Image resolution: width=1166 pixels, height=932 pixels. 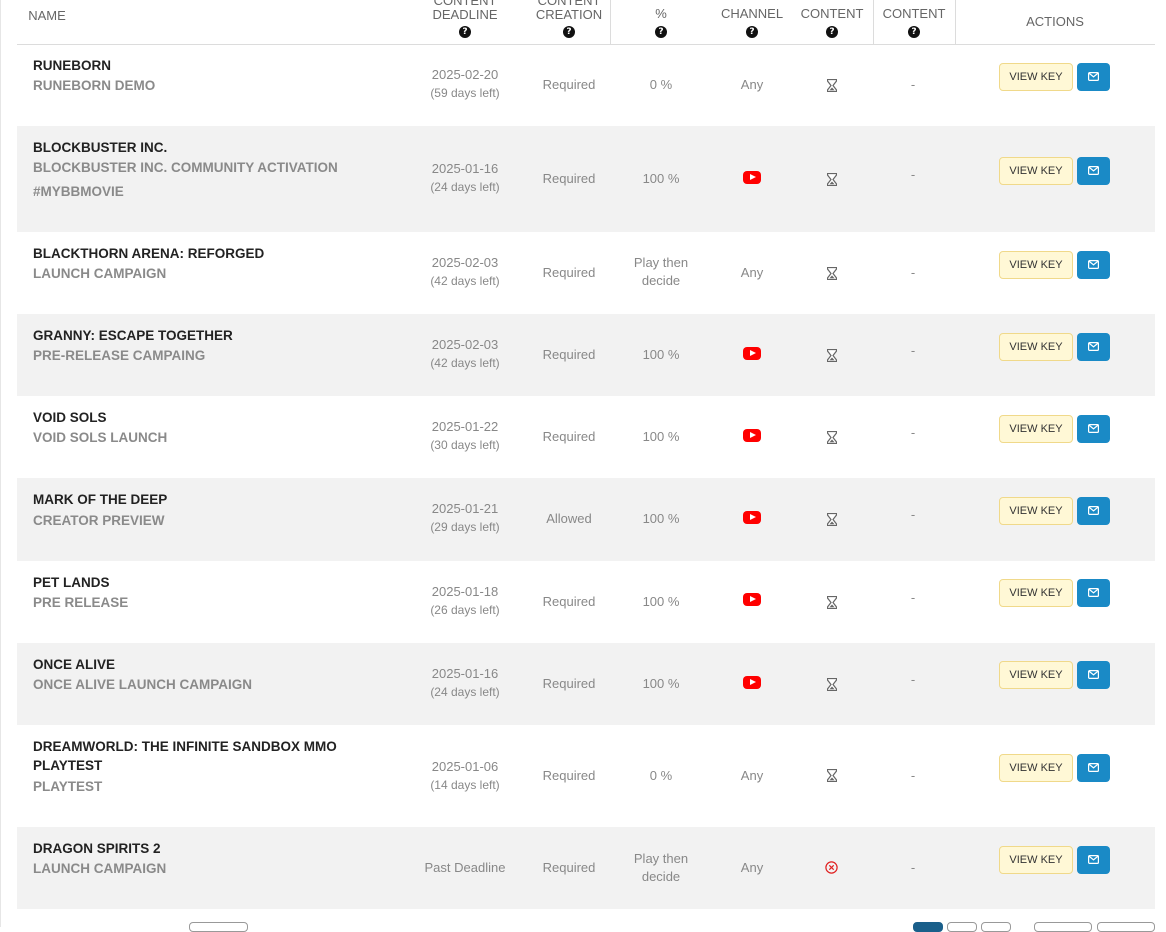 What do you see at coordinates (1063, 927) in the screenshot?
I see `pagination-next-button` at bounding box center [1063, 927].